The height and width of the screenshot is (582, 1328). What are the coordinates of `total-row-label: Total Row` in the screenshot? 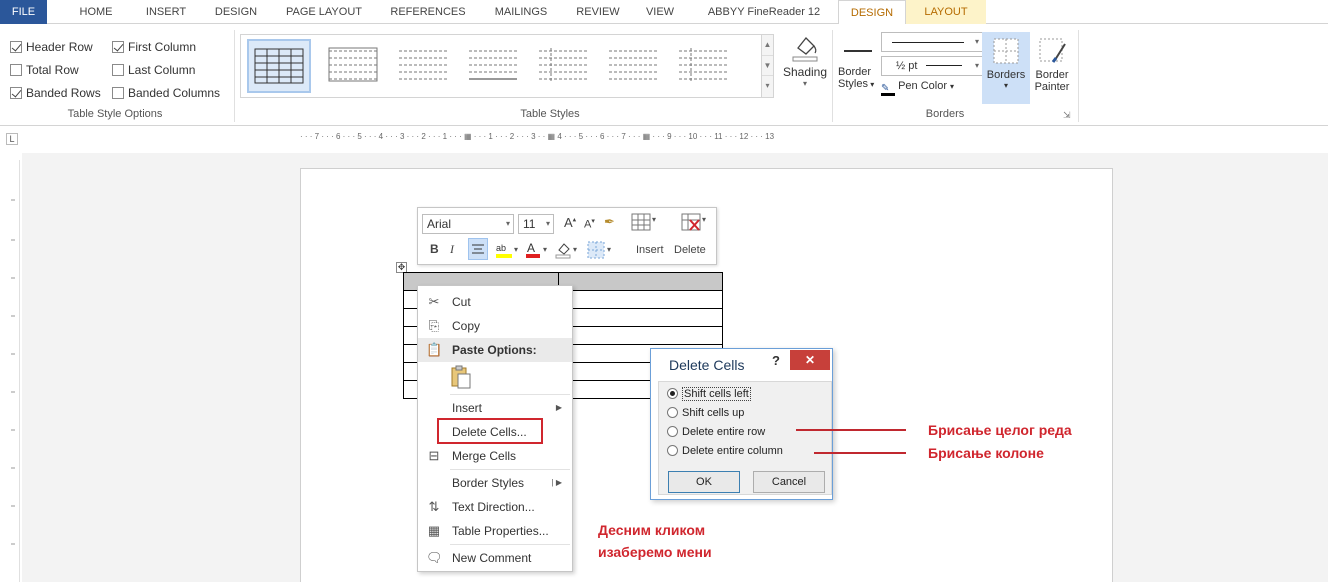 It's located at (52, 70).